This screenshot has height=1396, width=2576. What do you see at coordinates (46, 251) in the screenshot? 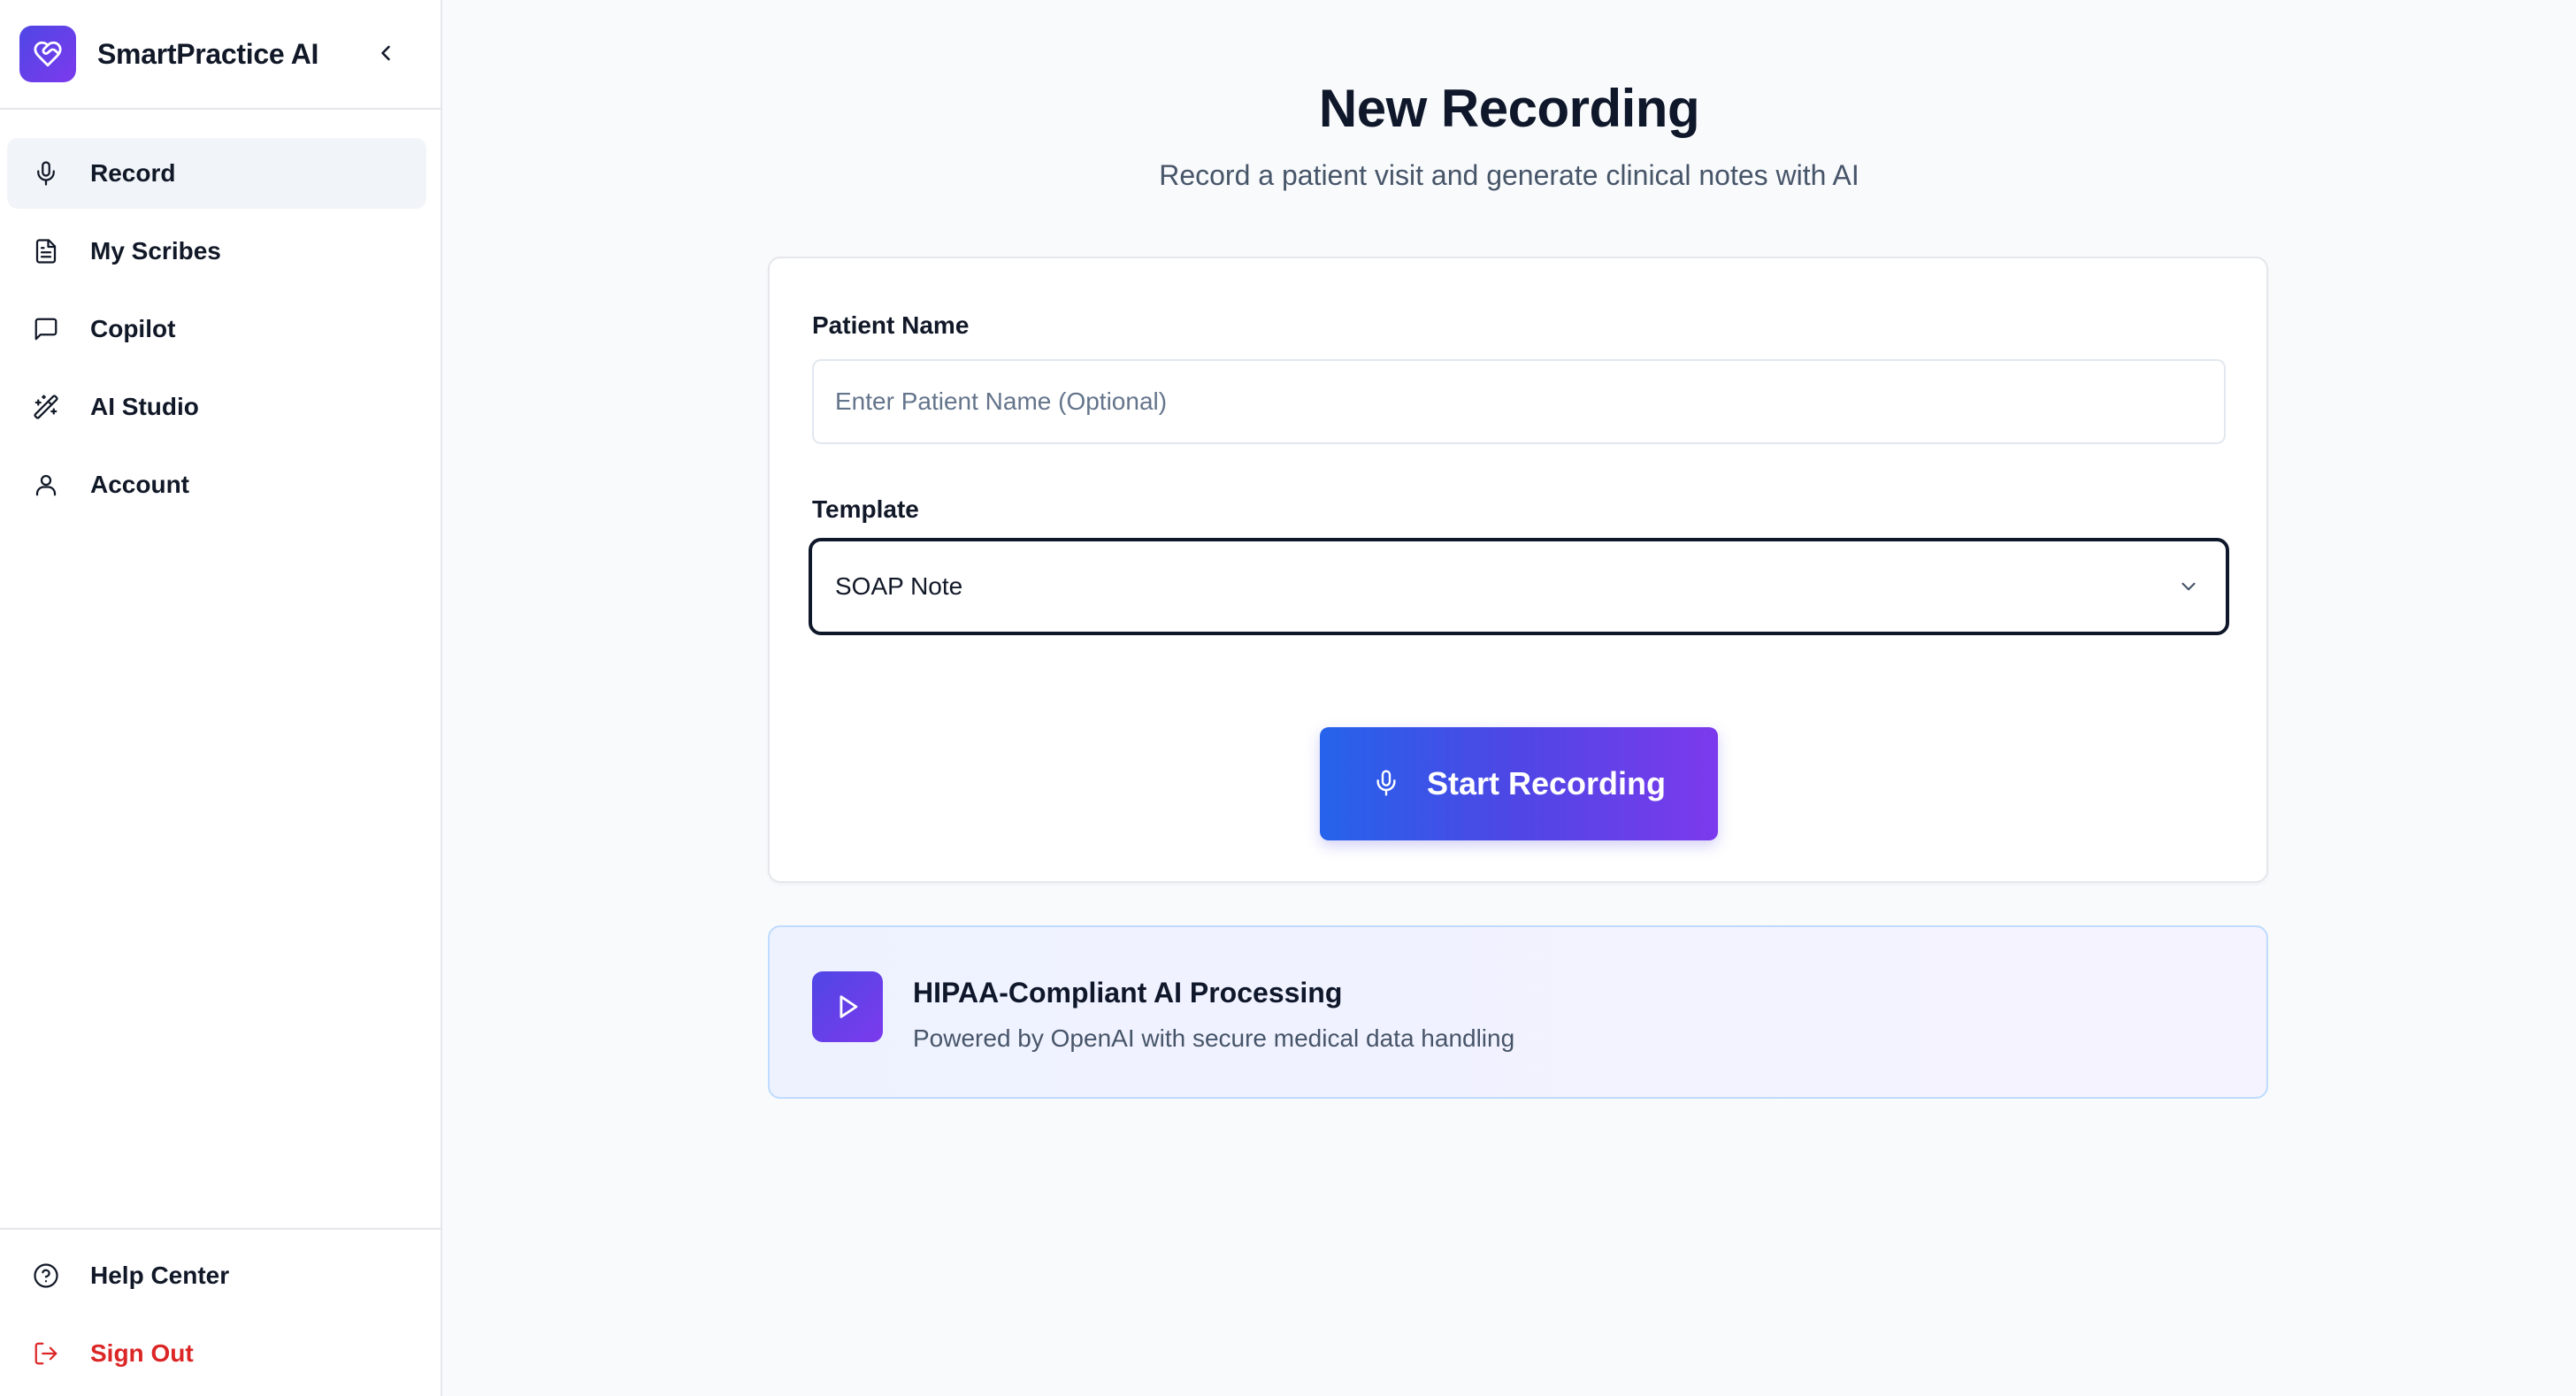
I see `document-icon` at bounding box center [46, 251].